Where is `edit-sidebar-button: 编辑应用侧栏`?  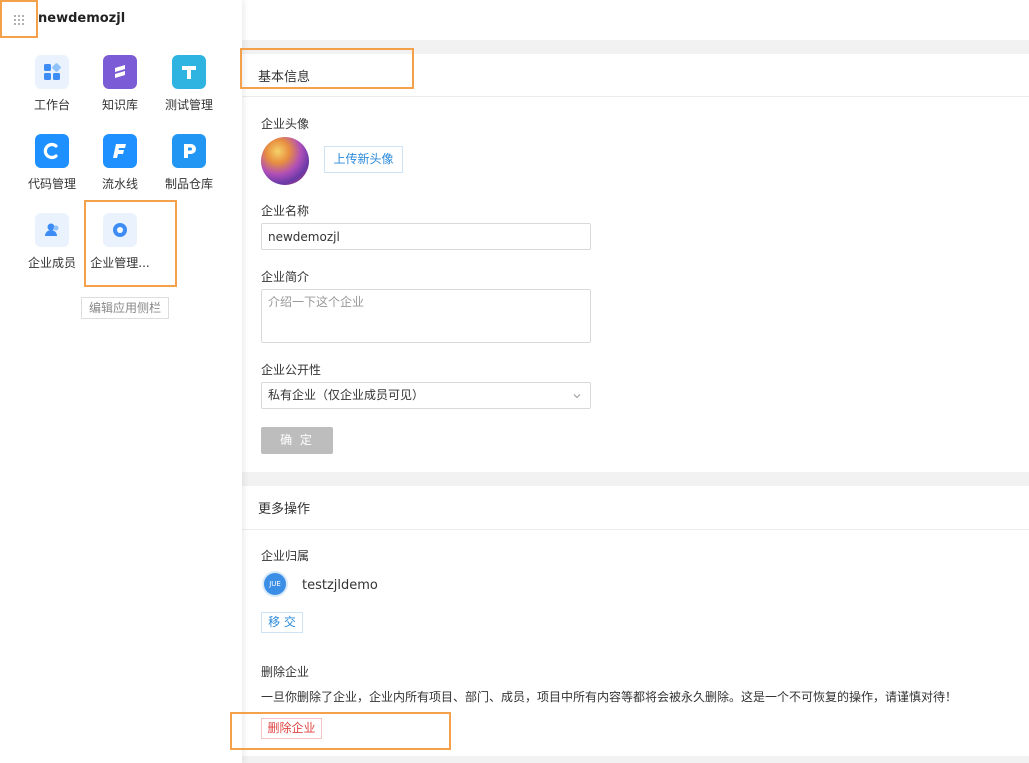 edit-sidebar-button: 编辑应用侧栏 is located at coordinates (125, 308).